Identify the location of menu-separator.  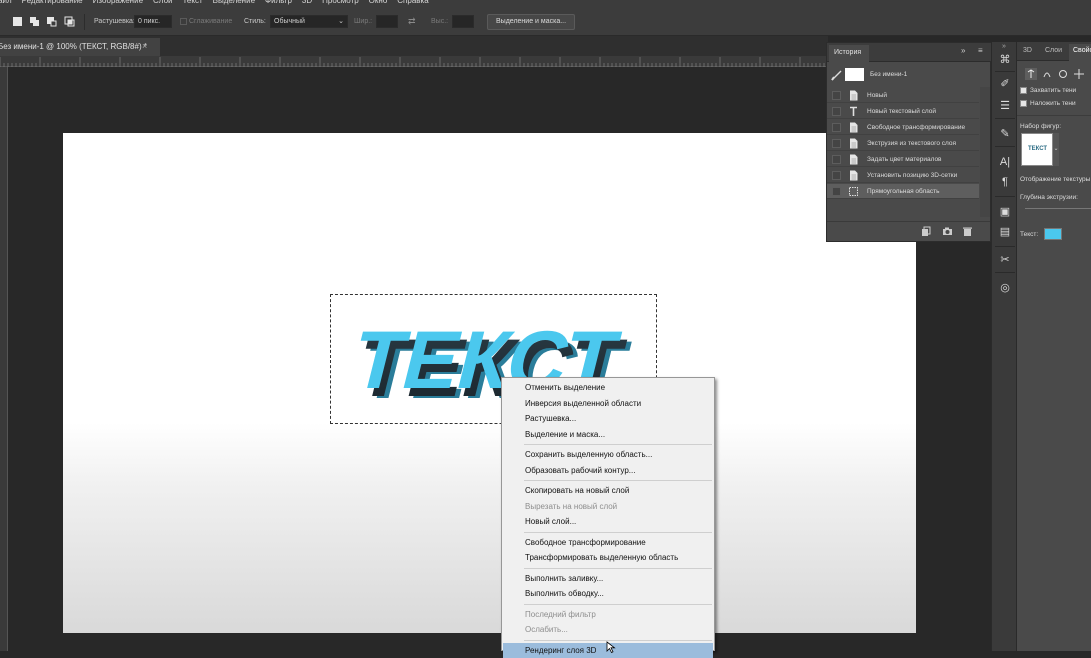
(618, 444).